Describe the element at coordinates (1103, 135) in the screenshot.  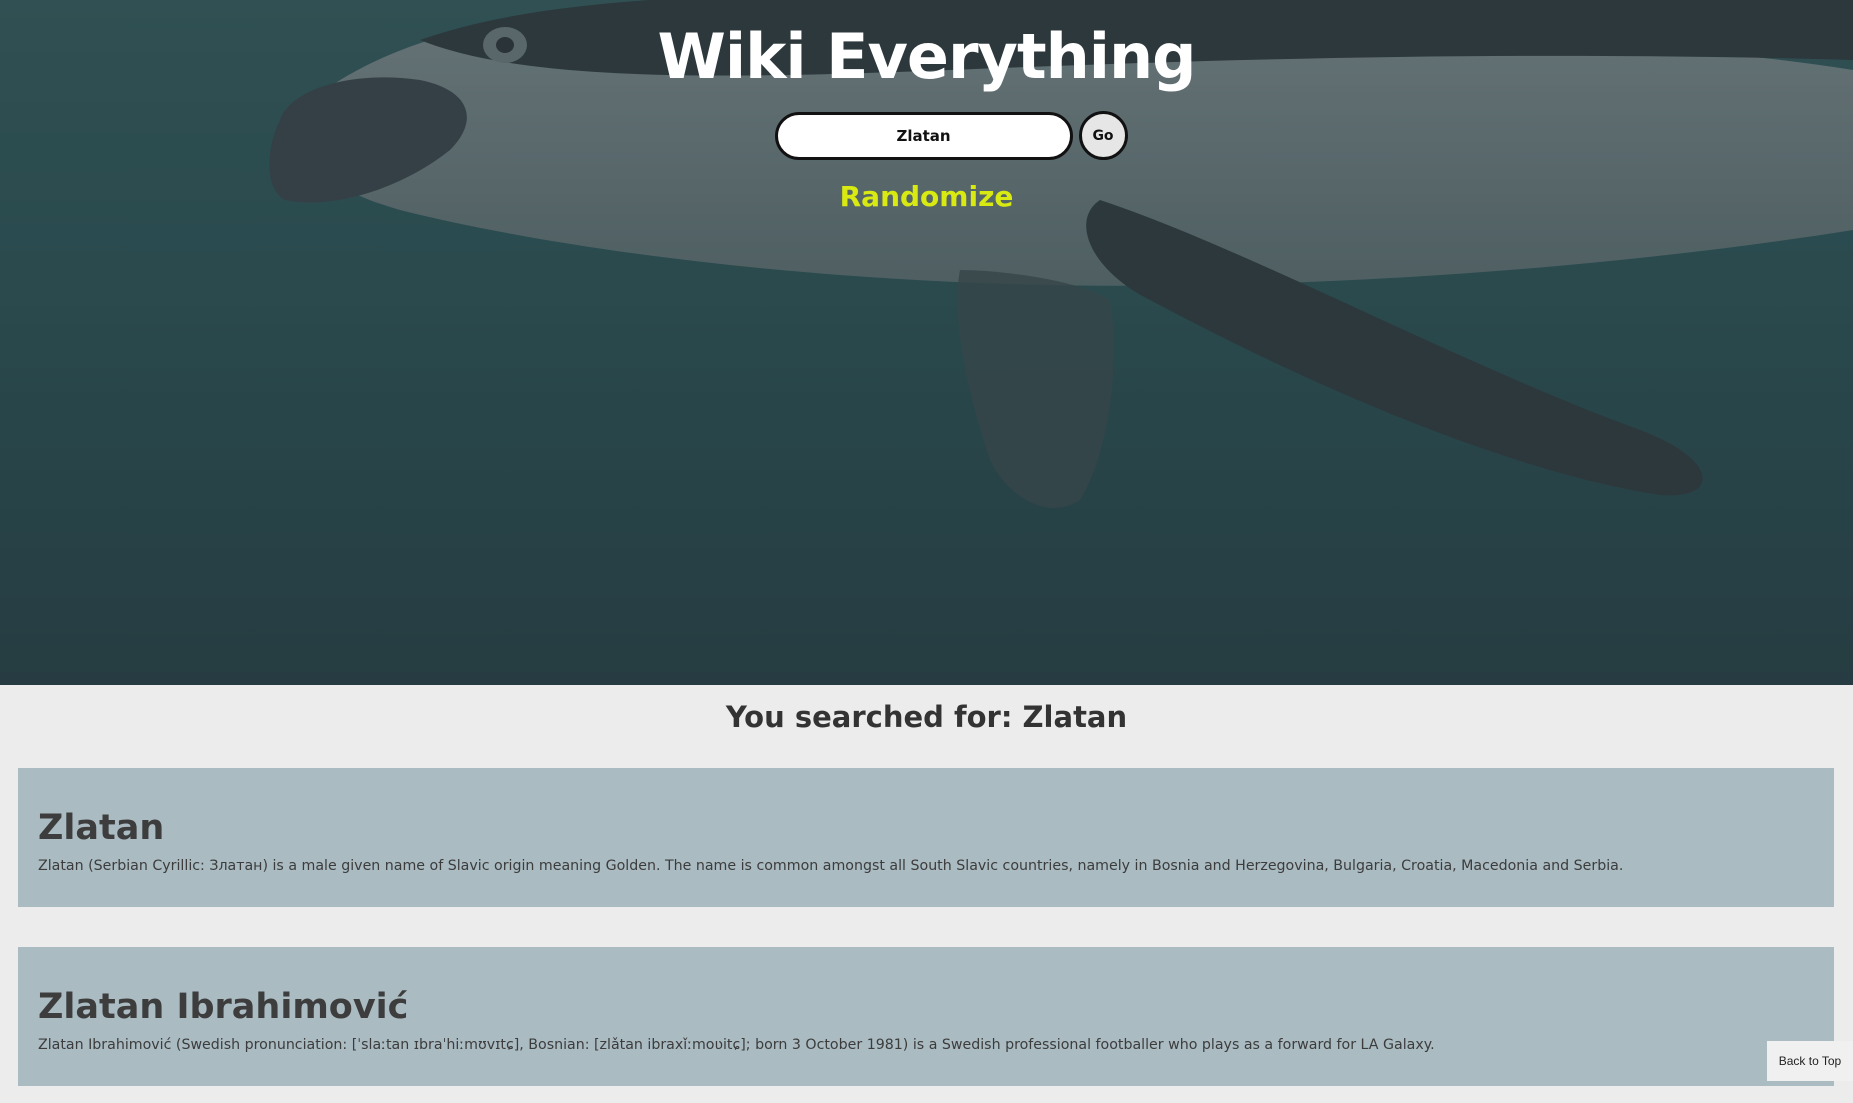
I see `go-button: Go` at that location.